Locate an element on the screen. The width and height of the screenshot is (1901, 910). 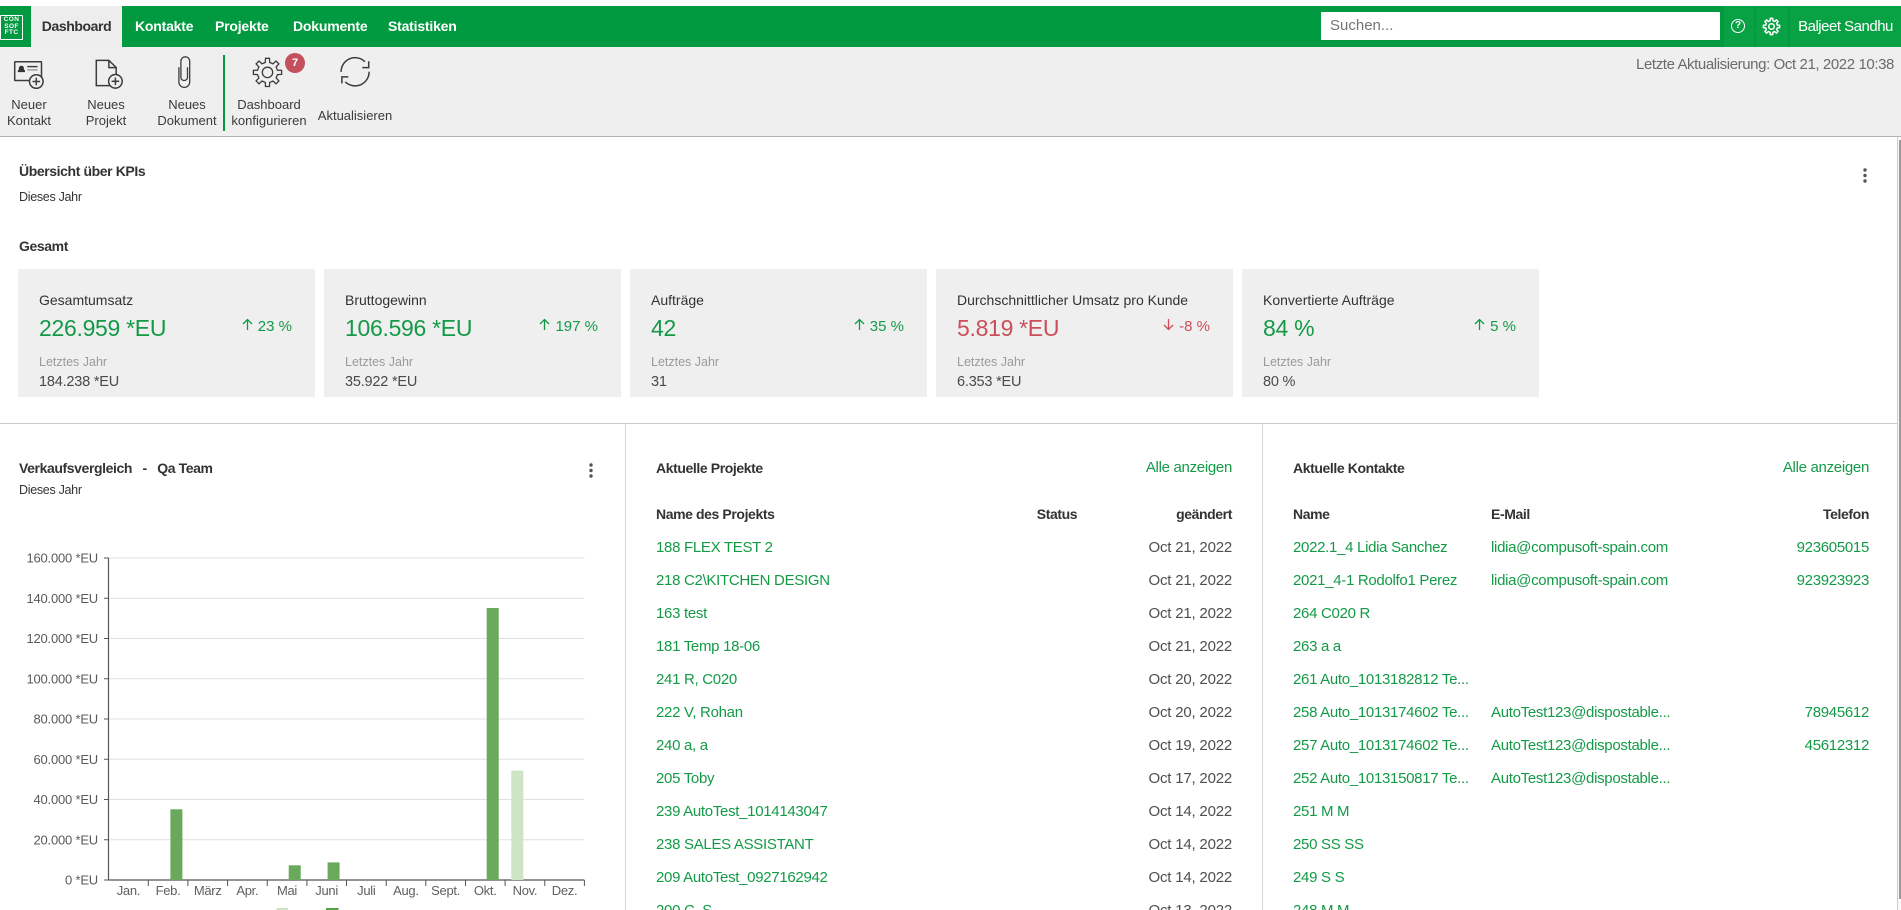
svg-text: Nov. is located at coordinates (525, 890).